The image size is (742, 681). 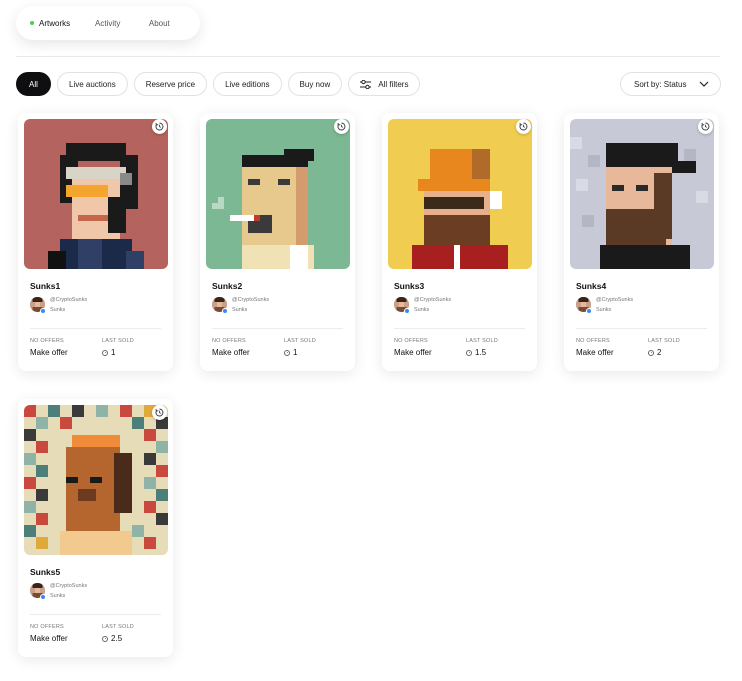 I want to click on tab-activity: Activity, so click(x=122, y=23).